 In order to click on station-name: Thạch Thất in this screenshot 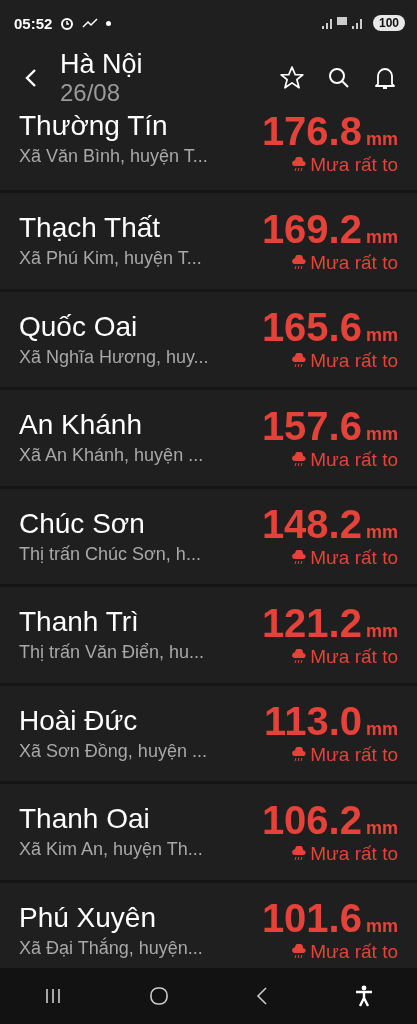, I will do `click(90, 228)`.